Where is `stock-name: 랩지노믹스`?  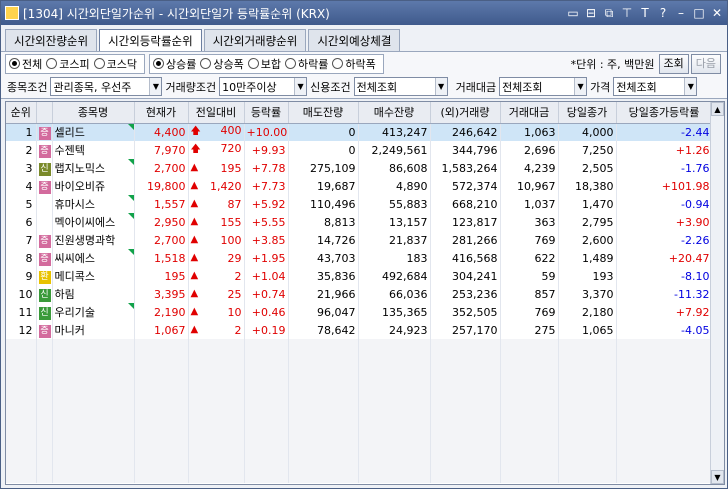
stock-name: 랩지노믹스 is located at coordinates (80, 168).